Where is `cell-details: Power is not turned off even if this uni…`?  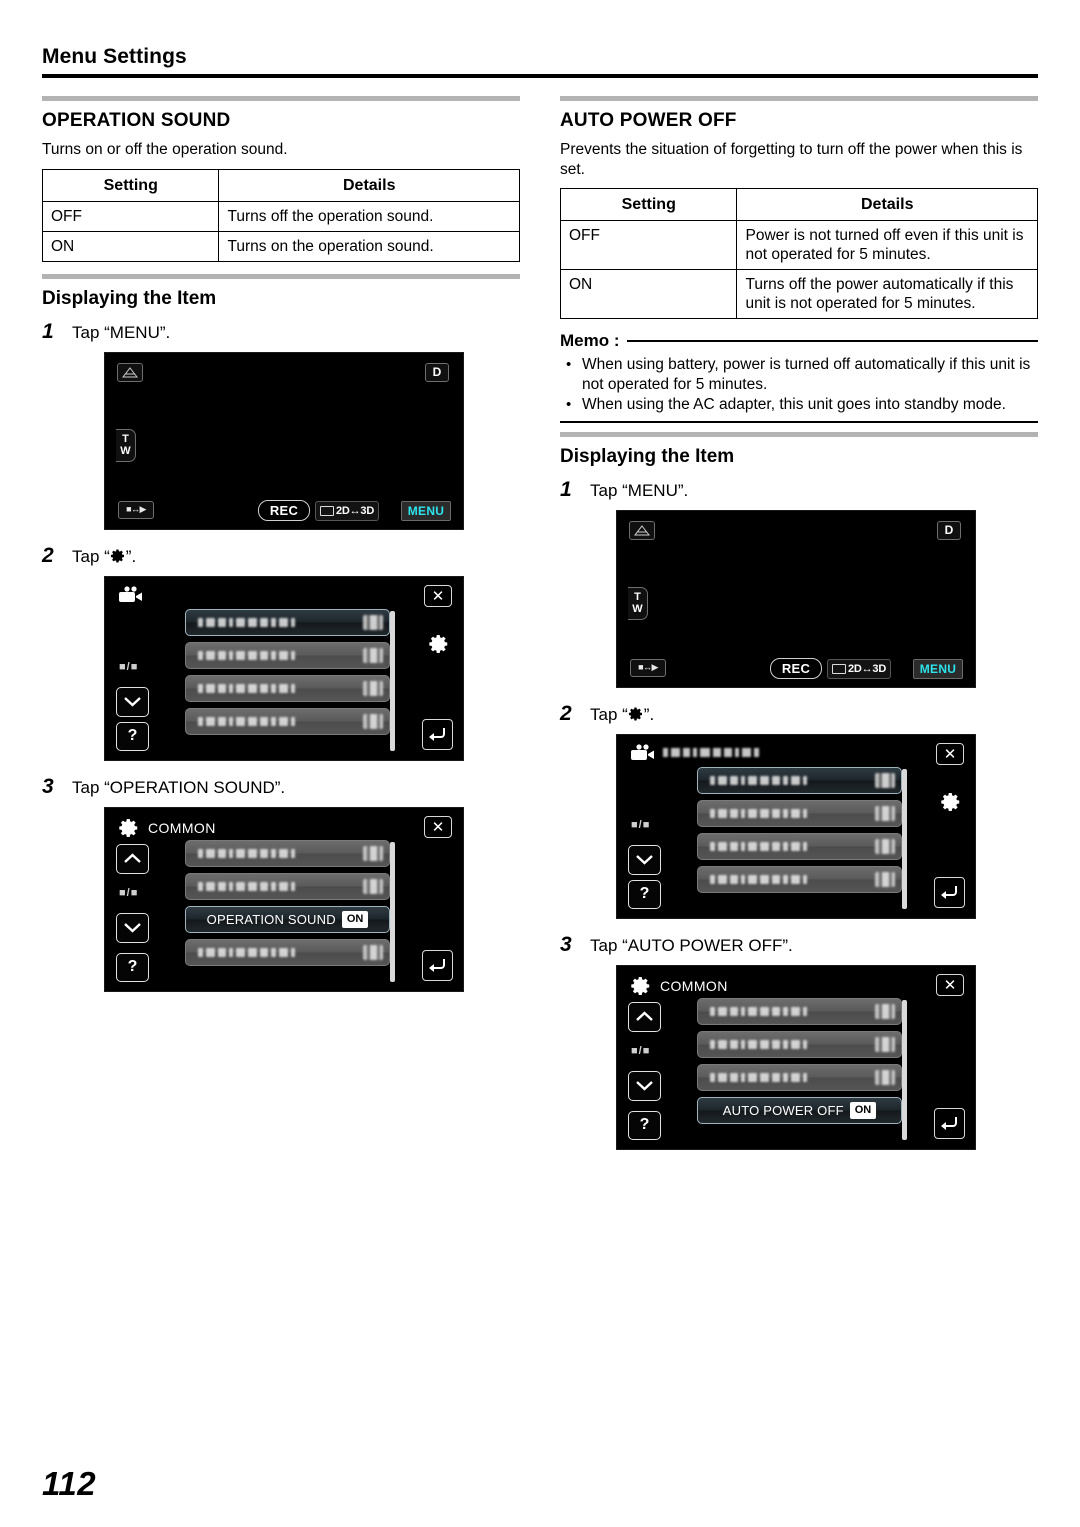
cell-details: Power is not turned off even if this uni… is located at coordinates (887, 245).